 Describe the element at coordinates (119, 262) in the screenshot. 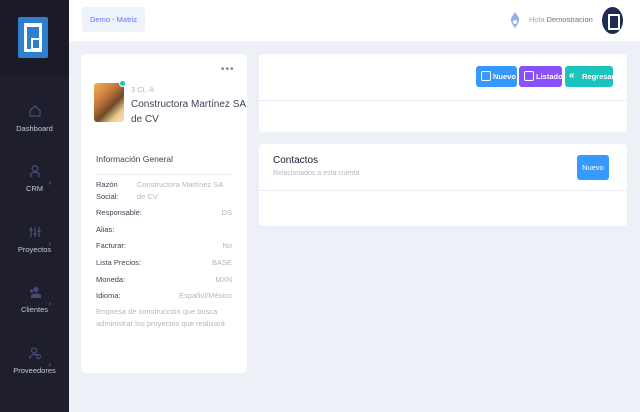

I see `field-label: Lista Precios:` at that location.